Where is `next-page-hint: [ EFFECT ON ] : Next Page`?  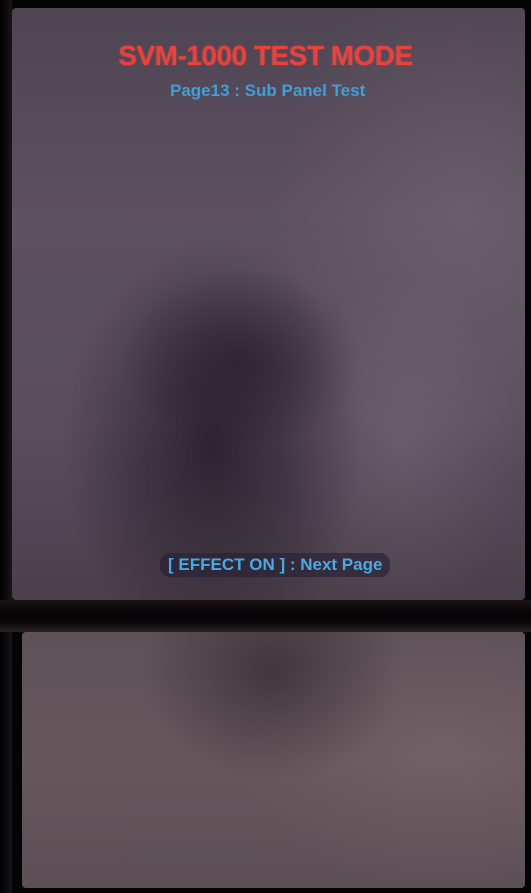
next-page-hint: [ EFFECT ON ] : Next Page is located at coordinates (275, 565).